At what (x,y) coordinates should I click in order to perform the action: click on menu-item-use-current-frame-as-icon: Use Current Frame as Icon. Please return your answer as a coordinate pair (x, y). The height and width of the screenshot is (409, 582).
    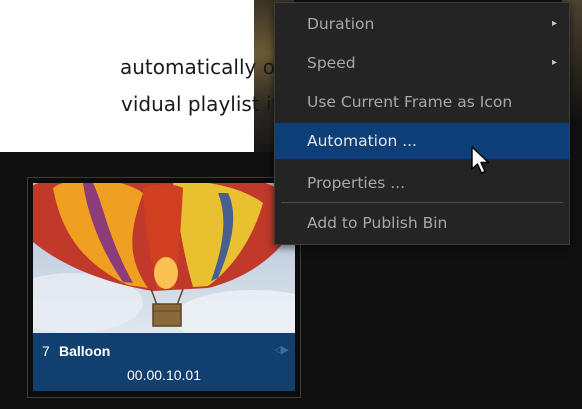
    Looking at the image, I should click on (422, 102).